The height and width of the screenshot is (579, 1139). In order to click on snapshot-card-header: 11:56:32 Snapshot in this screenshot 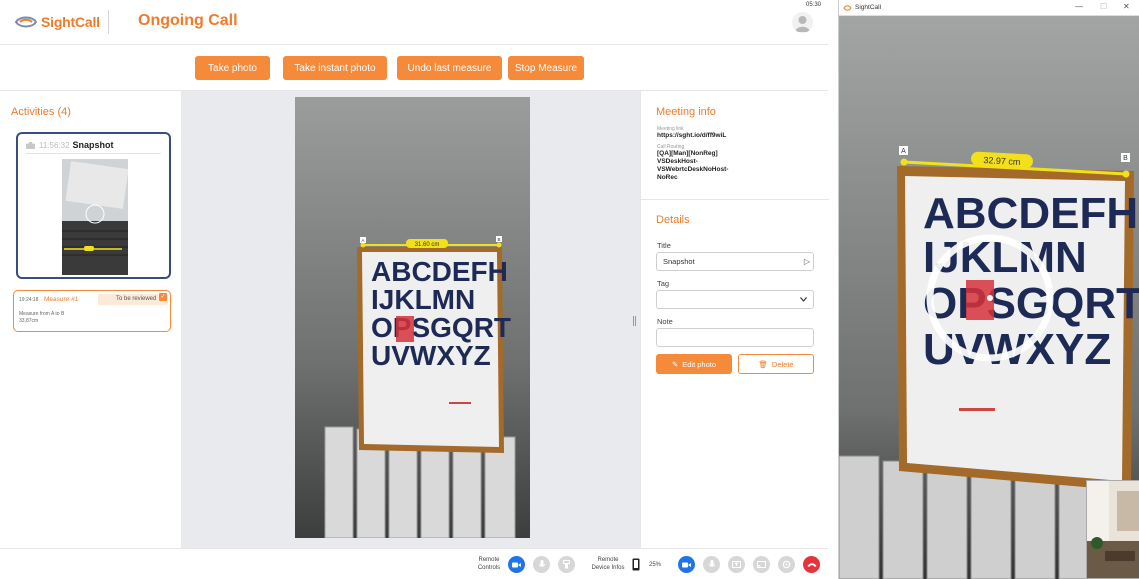, I will do `click(70, 145)`.